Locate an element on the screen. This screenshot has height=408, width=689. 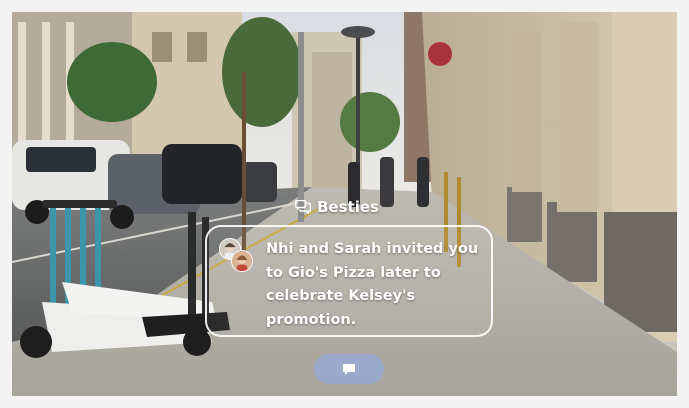
chat-bubble-icon is located at coordinates (349, 369).